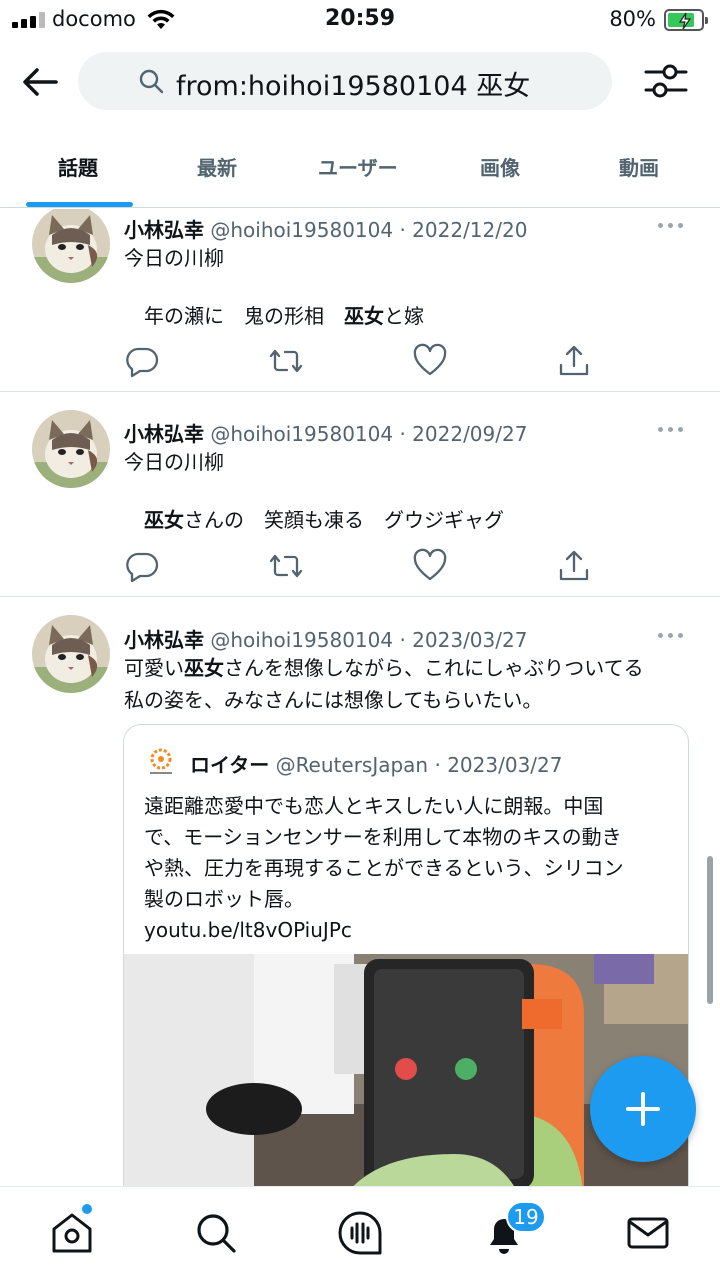 This screenshot has width=720, height=1280. What do you see at coordinates (358, 166) in the screenshot?
I see `tab-people: ユーザー` at bounding box center [358, 166].